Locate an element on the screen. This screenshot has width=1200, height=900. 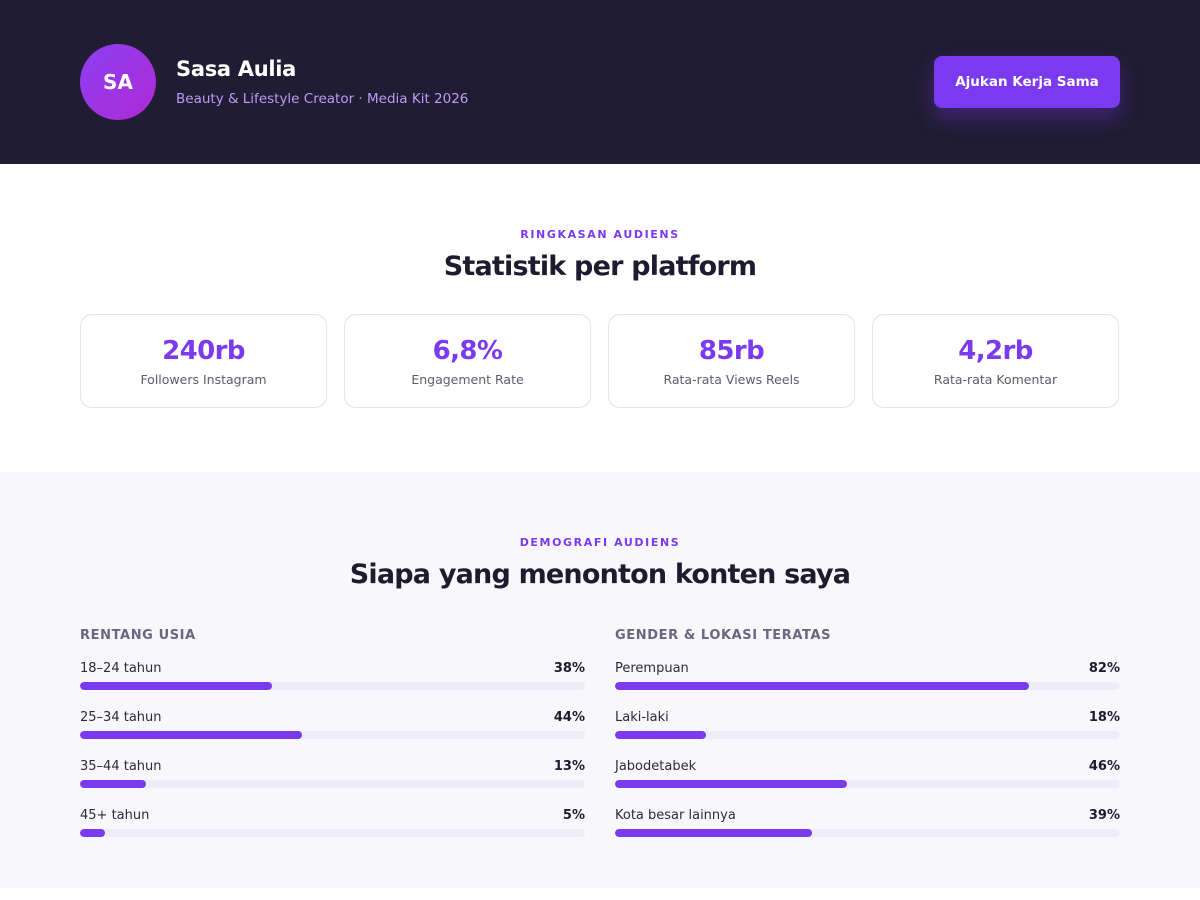
stat-card-views: 85rb Rata-rata Views Reels is located at coordinates (731, 361).